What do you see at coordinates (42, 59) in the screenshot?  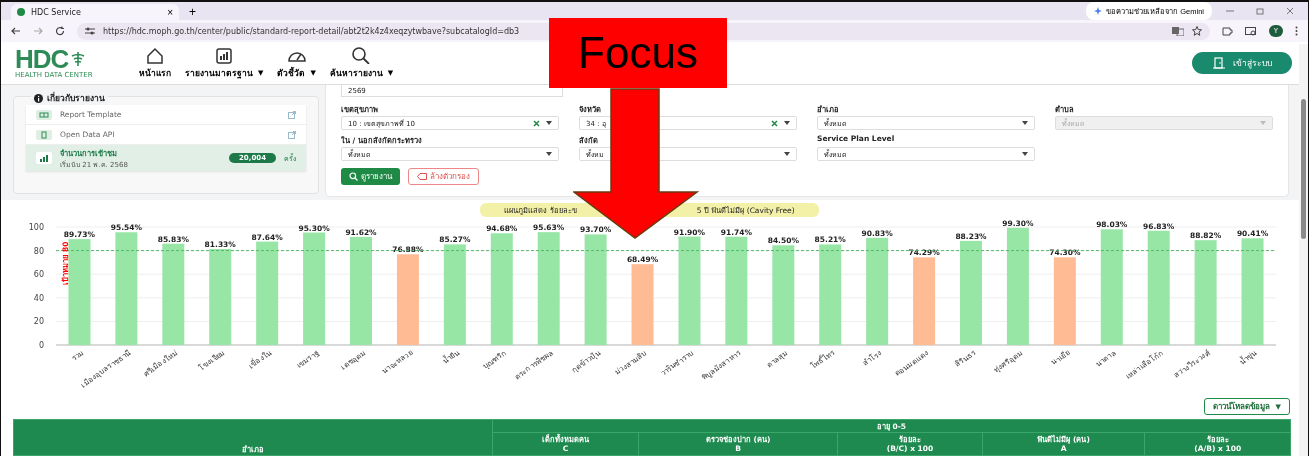 I see `logo-text: HDC` at bounding box center [42, 59].